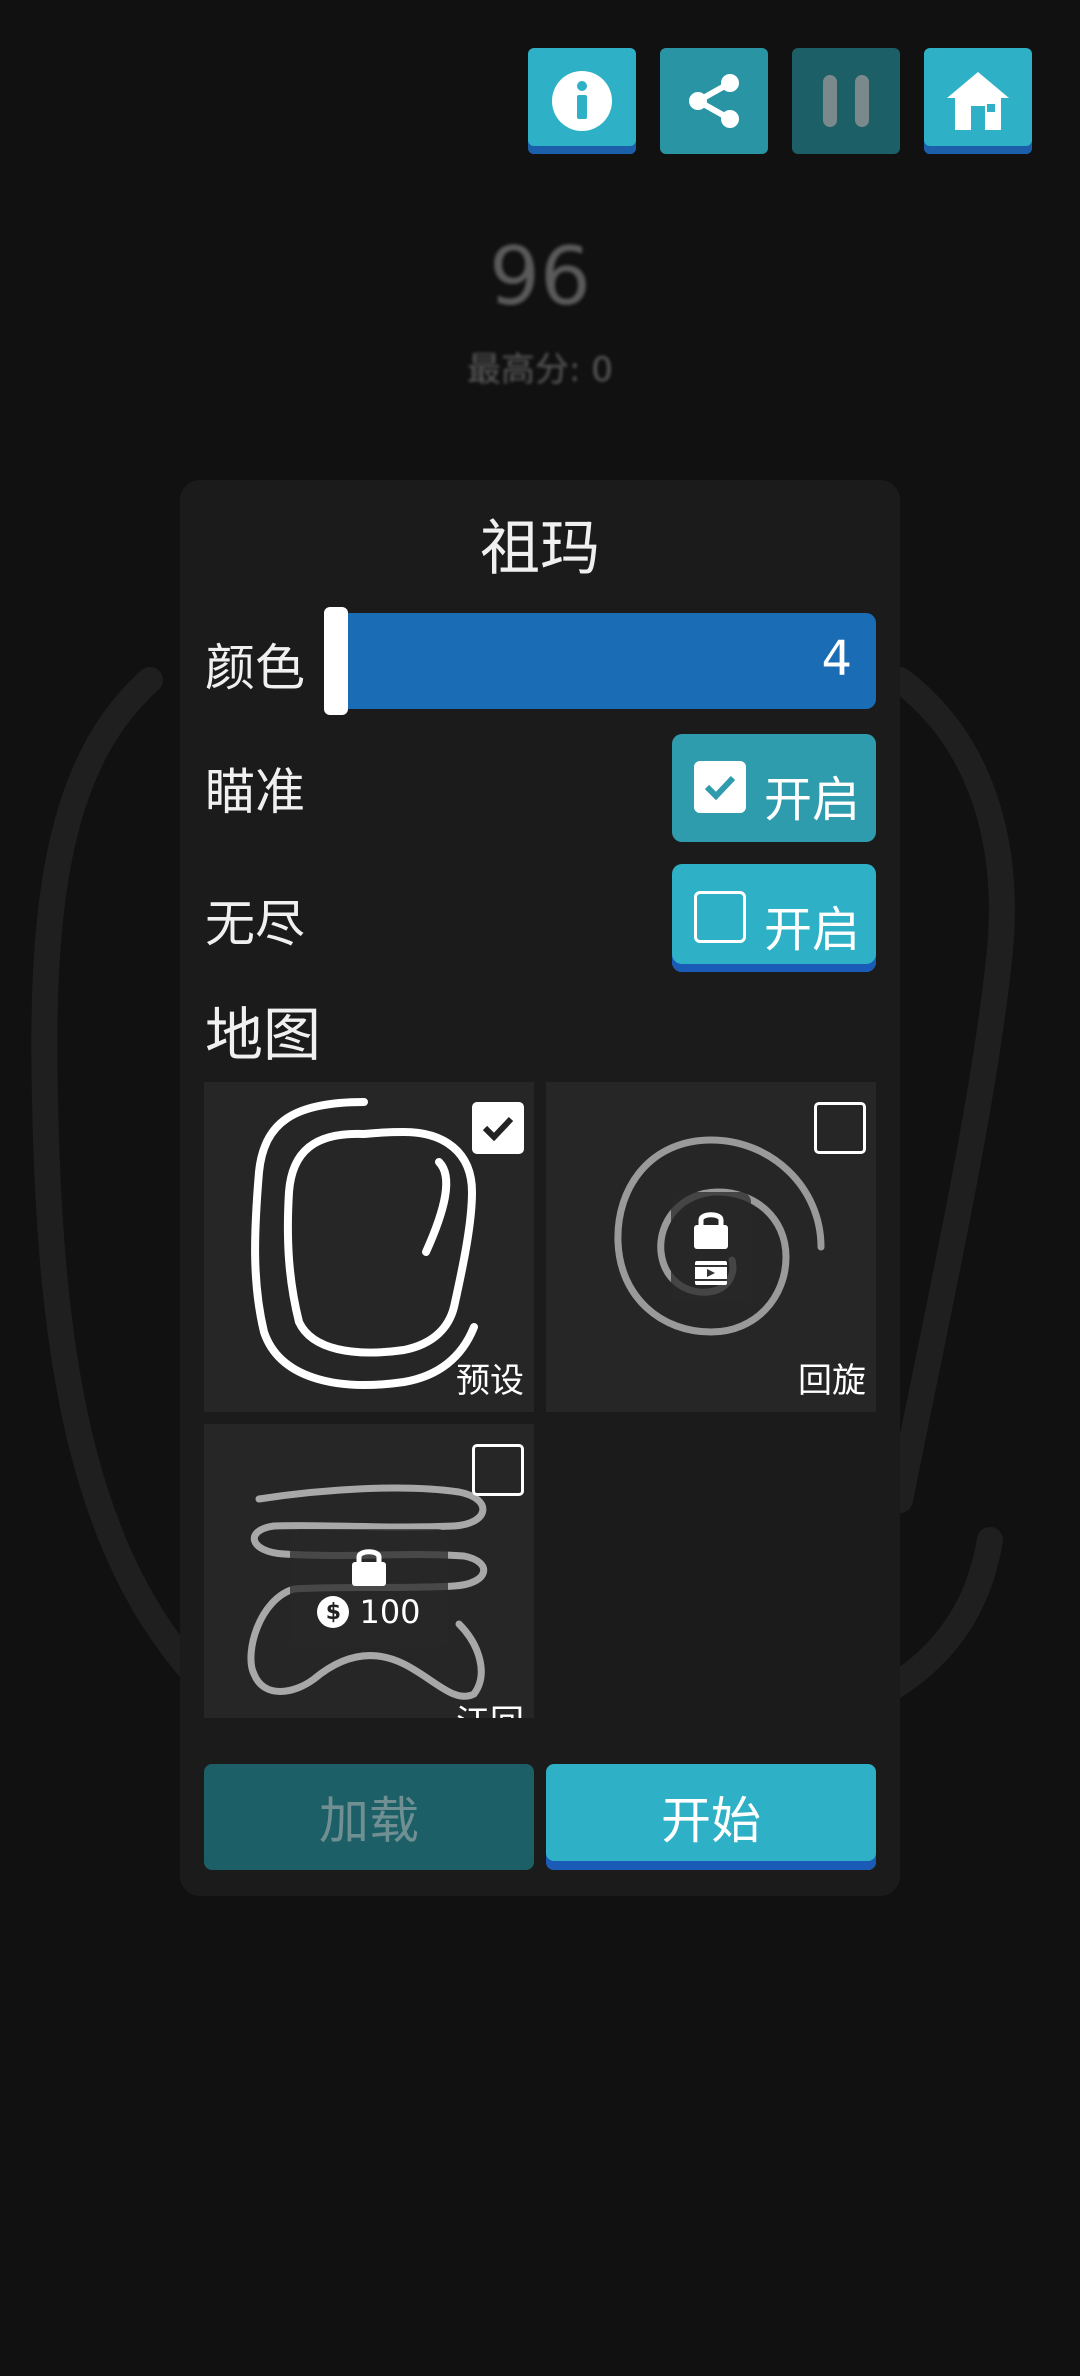 Image resolution: width=1080 pixels, height=2376 pixels. I want to click on aim-toggle: 开启, so click(774, 788).